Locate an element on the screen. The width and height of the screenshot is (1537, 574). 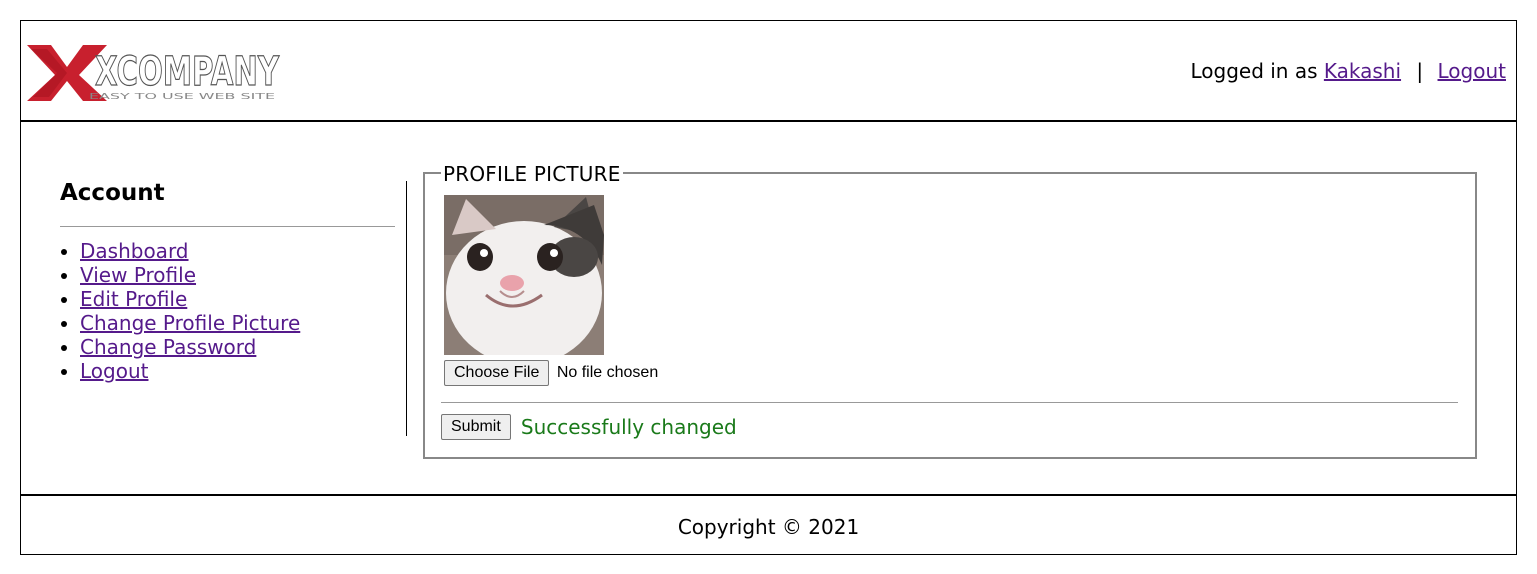
success-message: Successfully changed is located at coordinates (628, 427).